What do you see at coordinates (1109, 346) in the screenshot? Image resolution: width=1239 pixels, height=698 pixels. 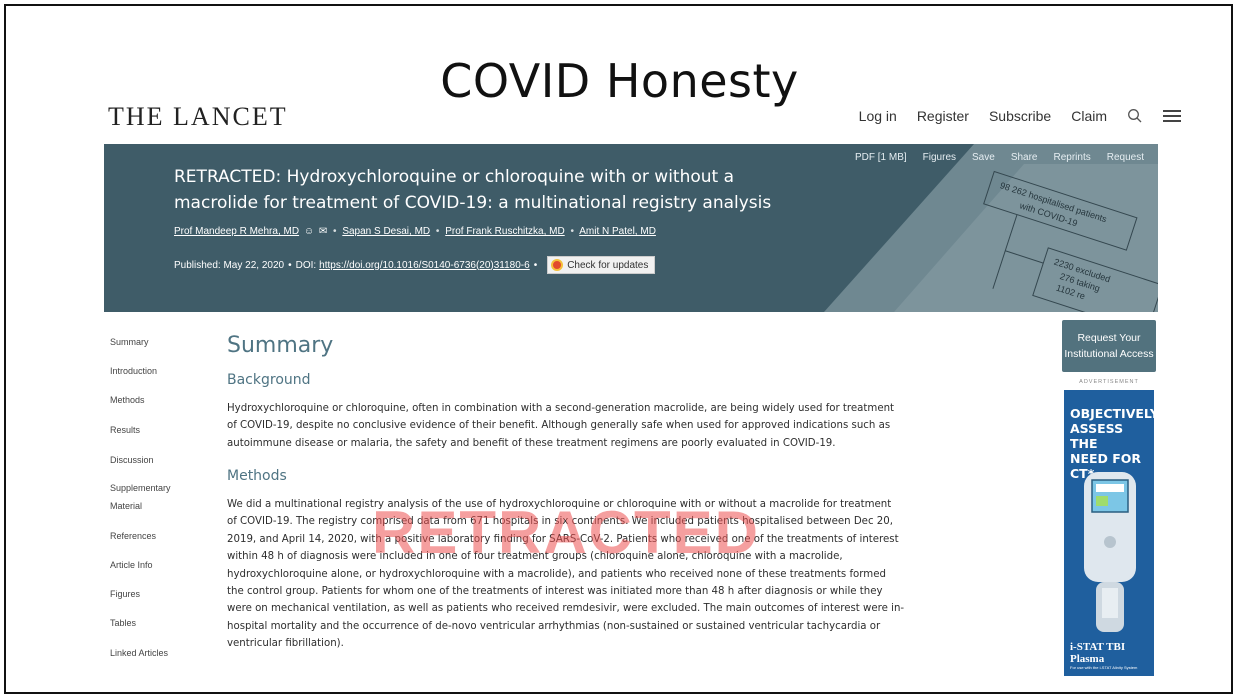 I see `institutional-access-button: Request Your Institutional Access` at bounding box center [1109, 346].